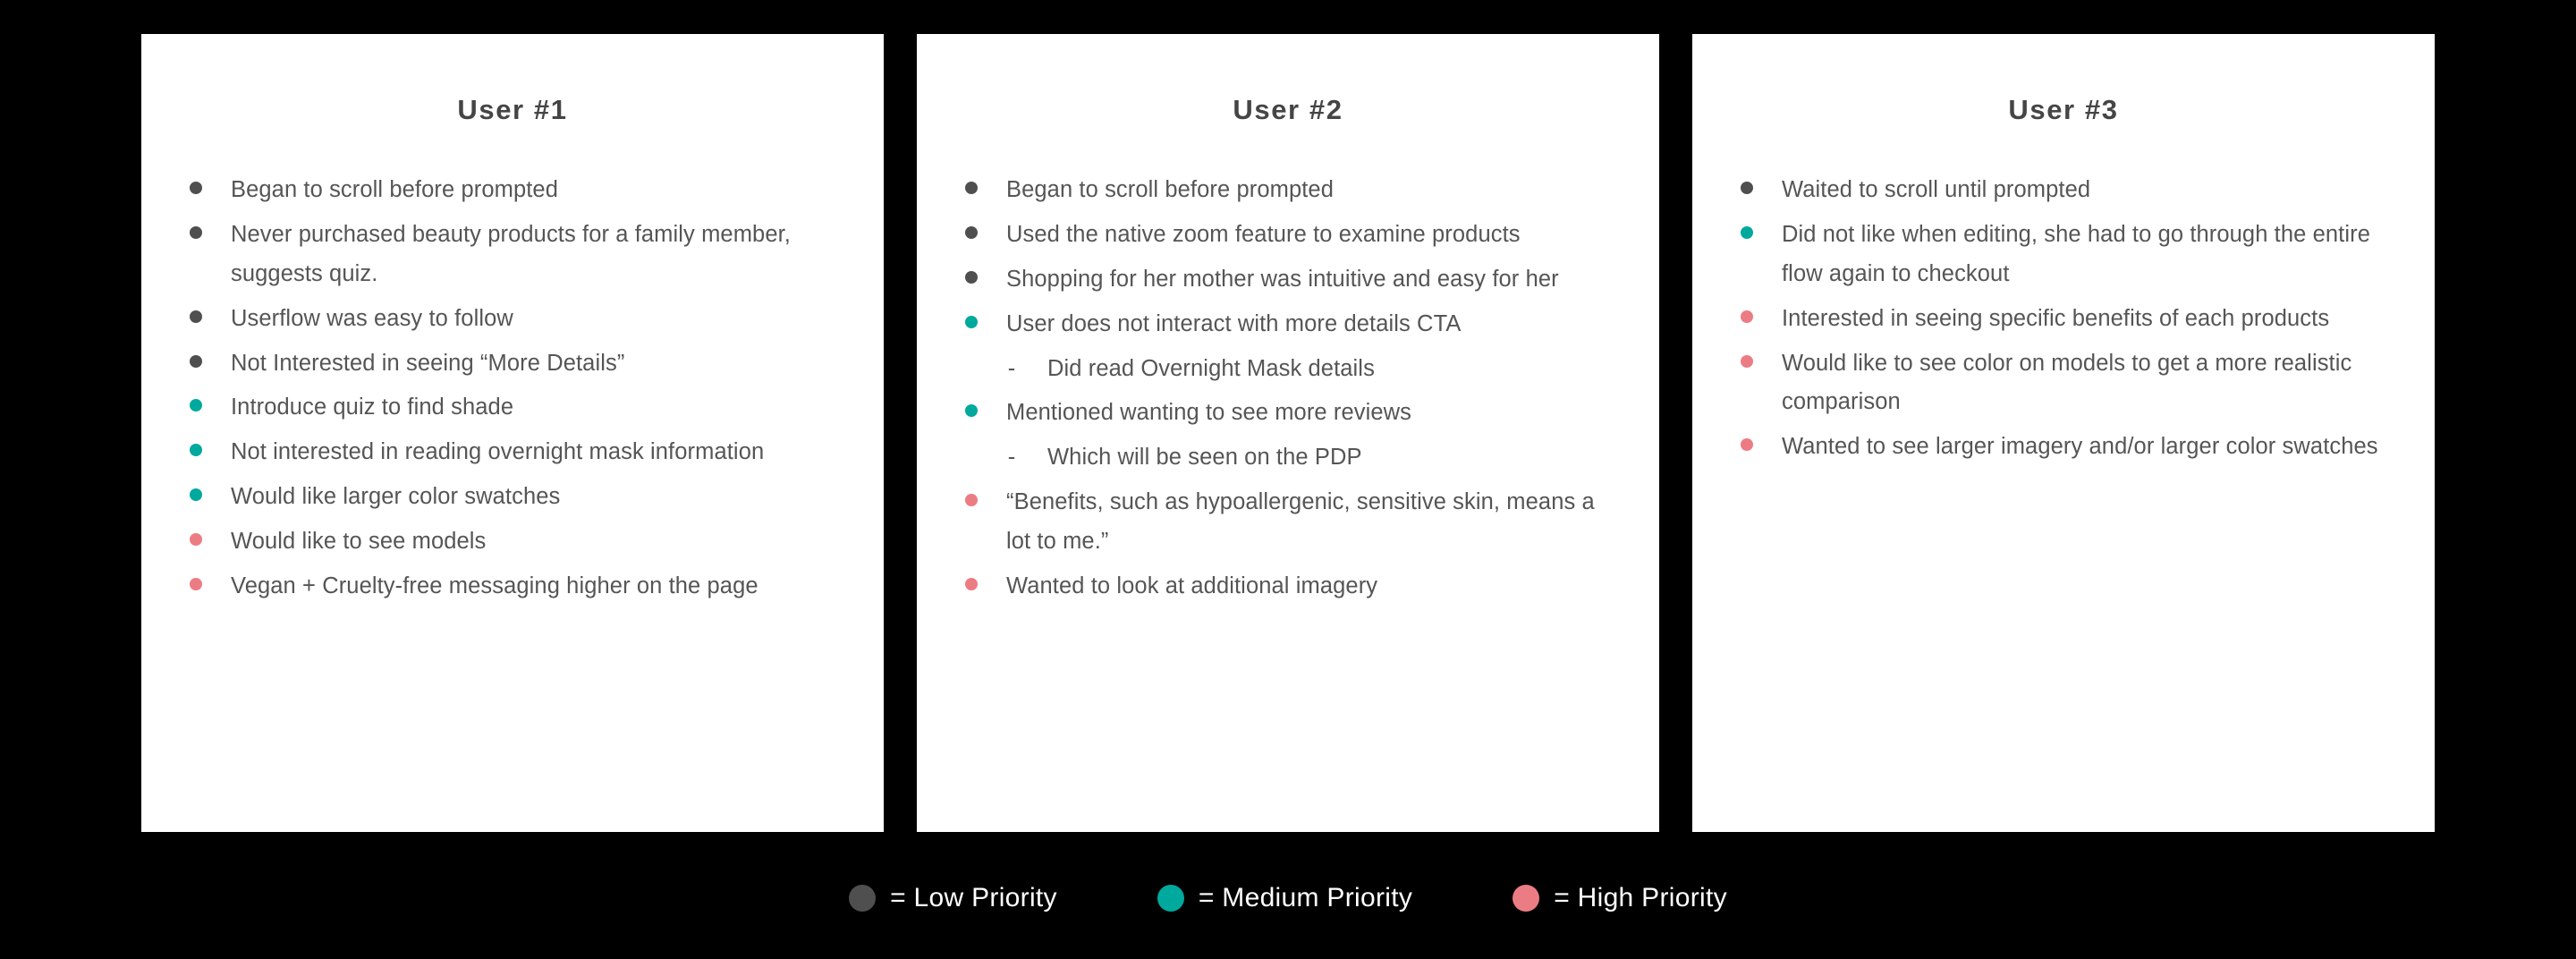 The image size is (2576, 959). I want to click on legend-entry: = Medium Priority, so click(1284, 898).